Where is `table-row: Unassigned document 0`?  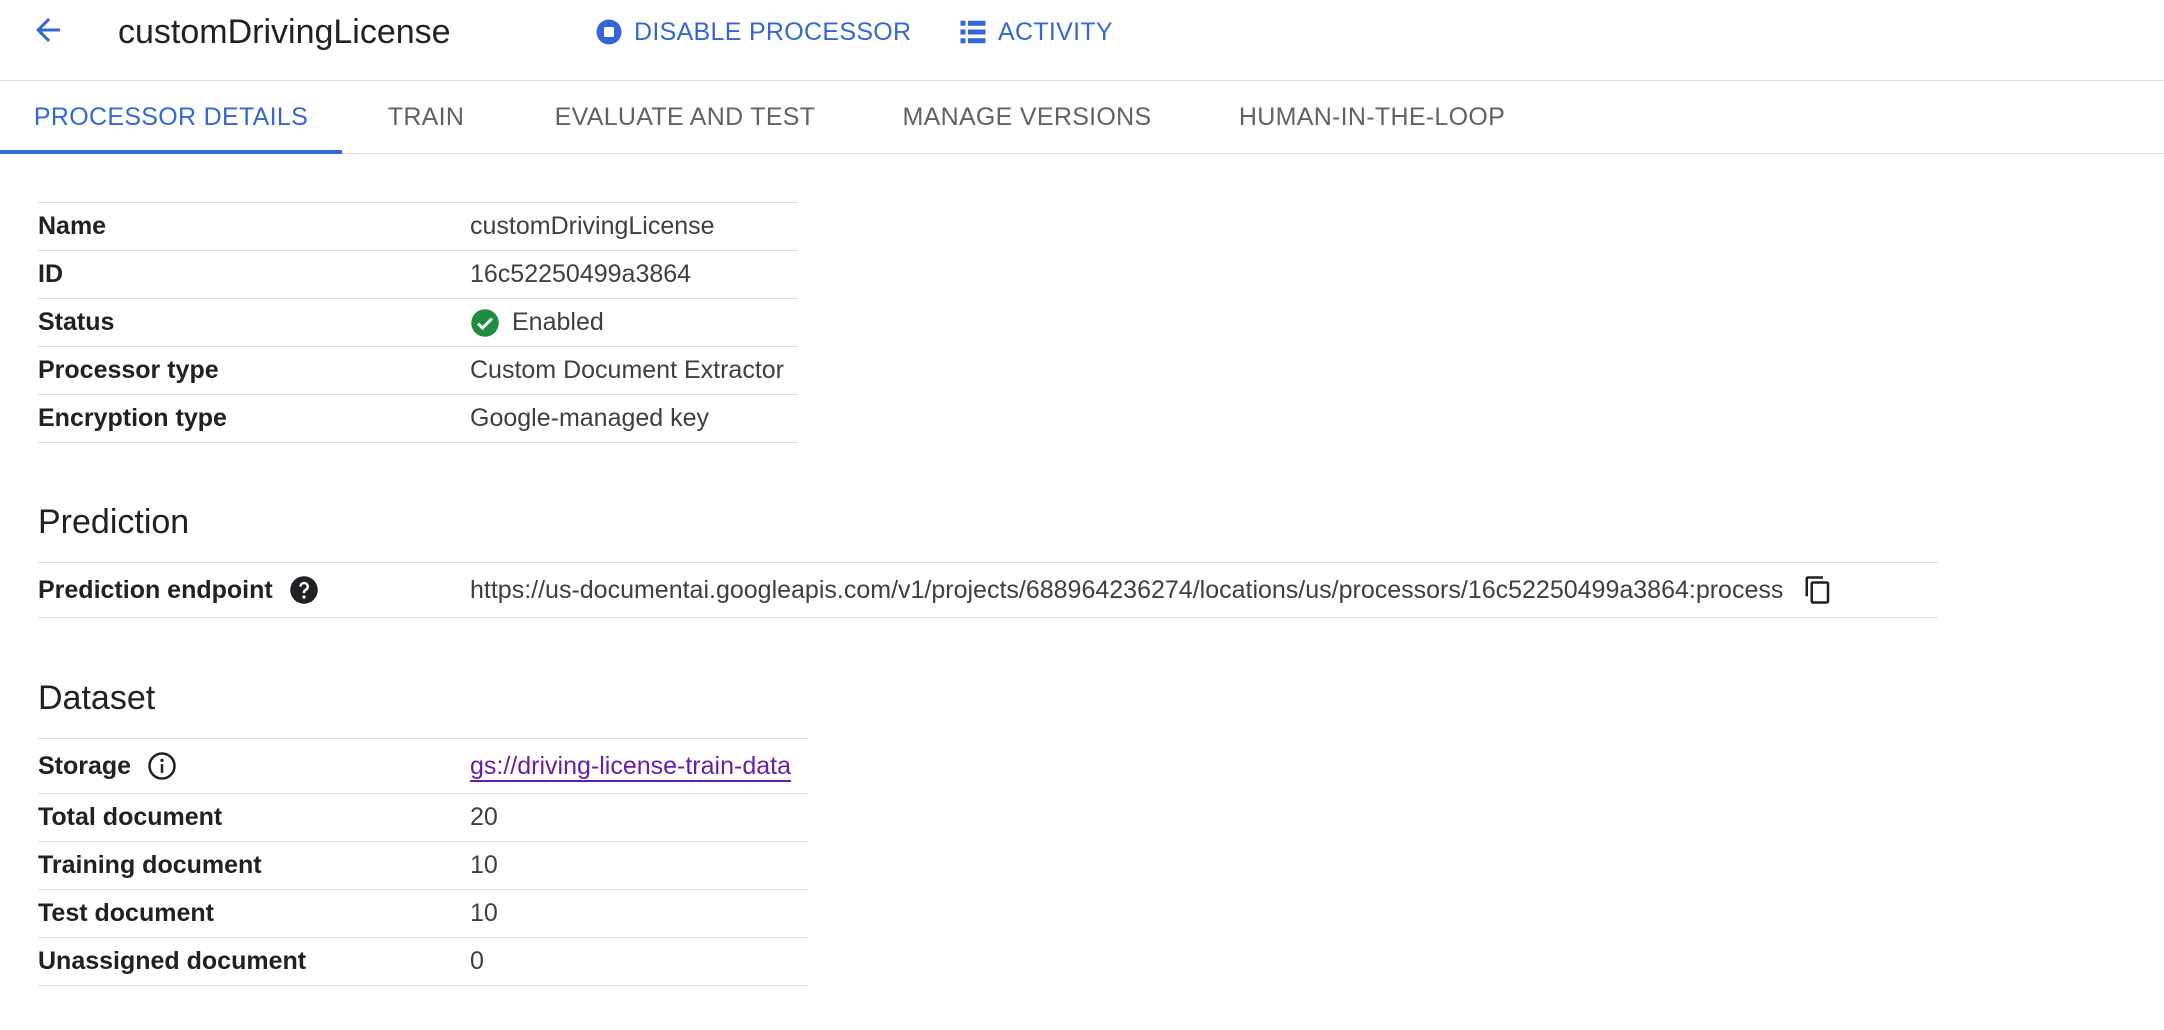 table-row: Unassigned document 0 is located at coordinates (423, 961).